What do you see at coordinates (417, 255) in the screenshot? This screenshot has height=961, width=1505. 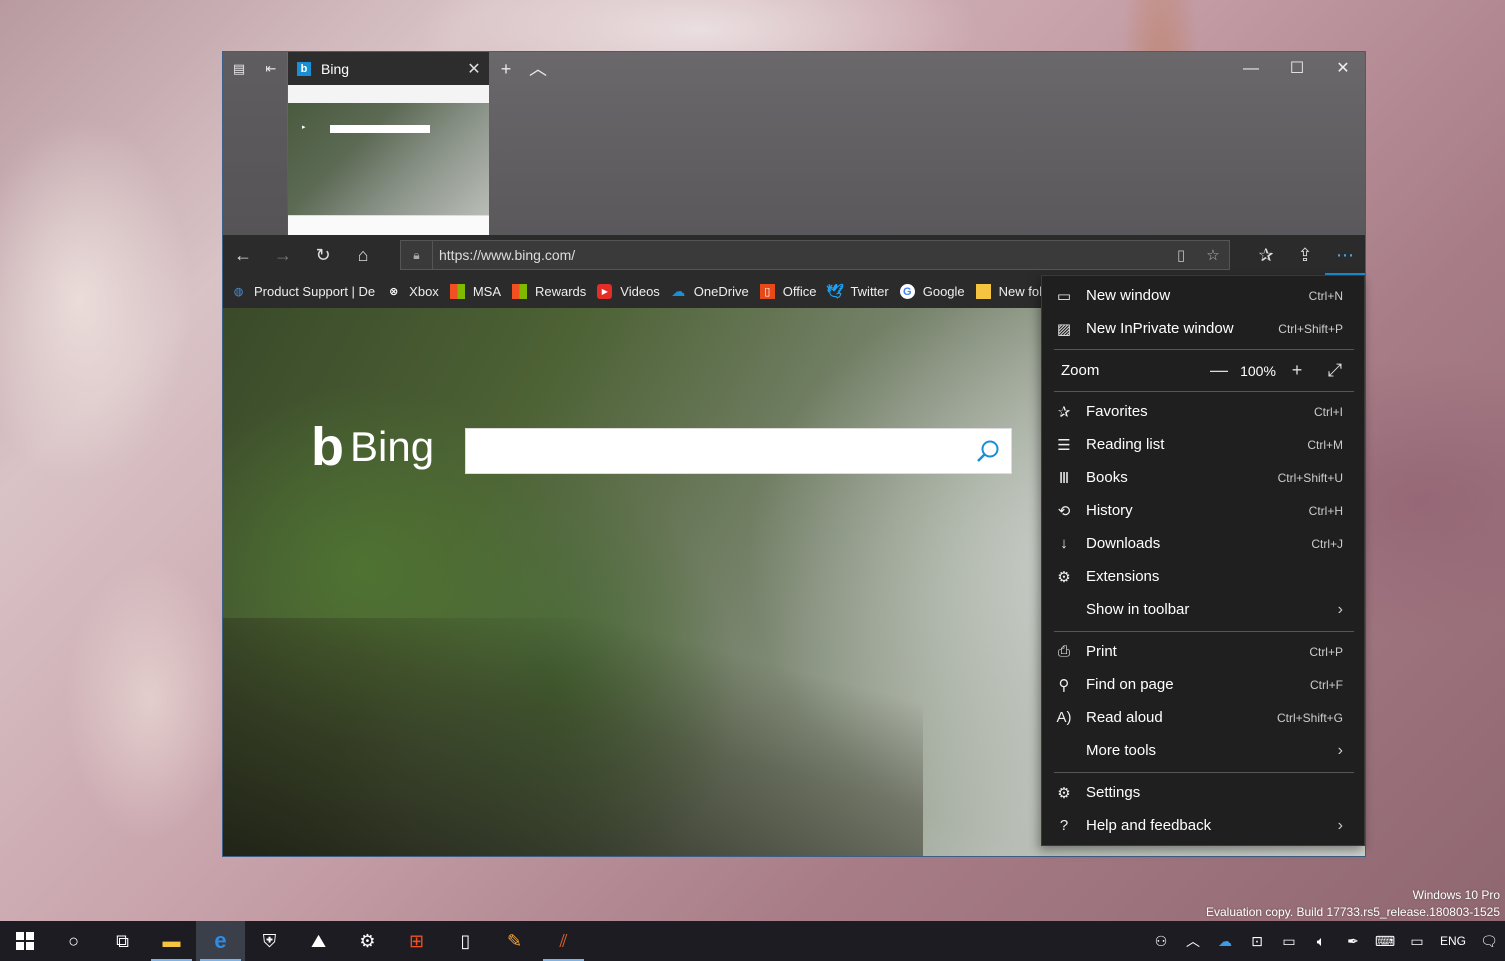 I see `lock-icon: 🔒︎` at bounding box center [417, 255].